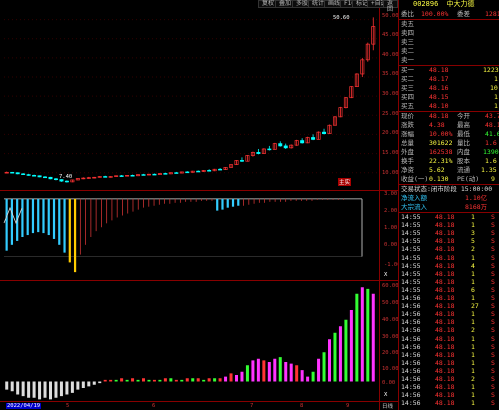  I want to click on vol-tick: 20.00, so click(390, 353).